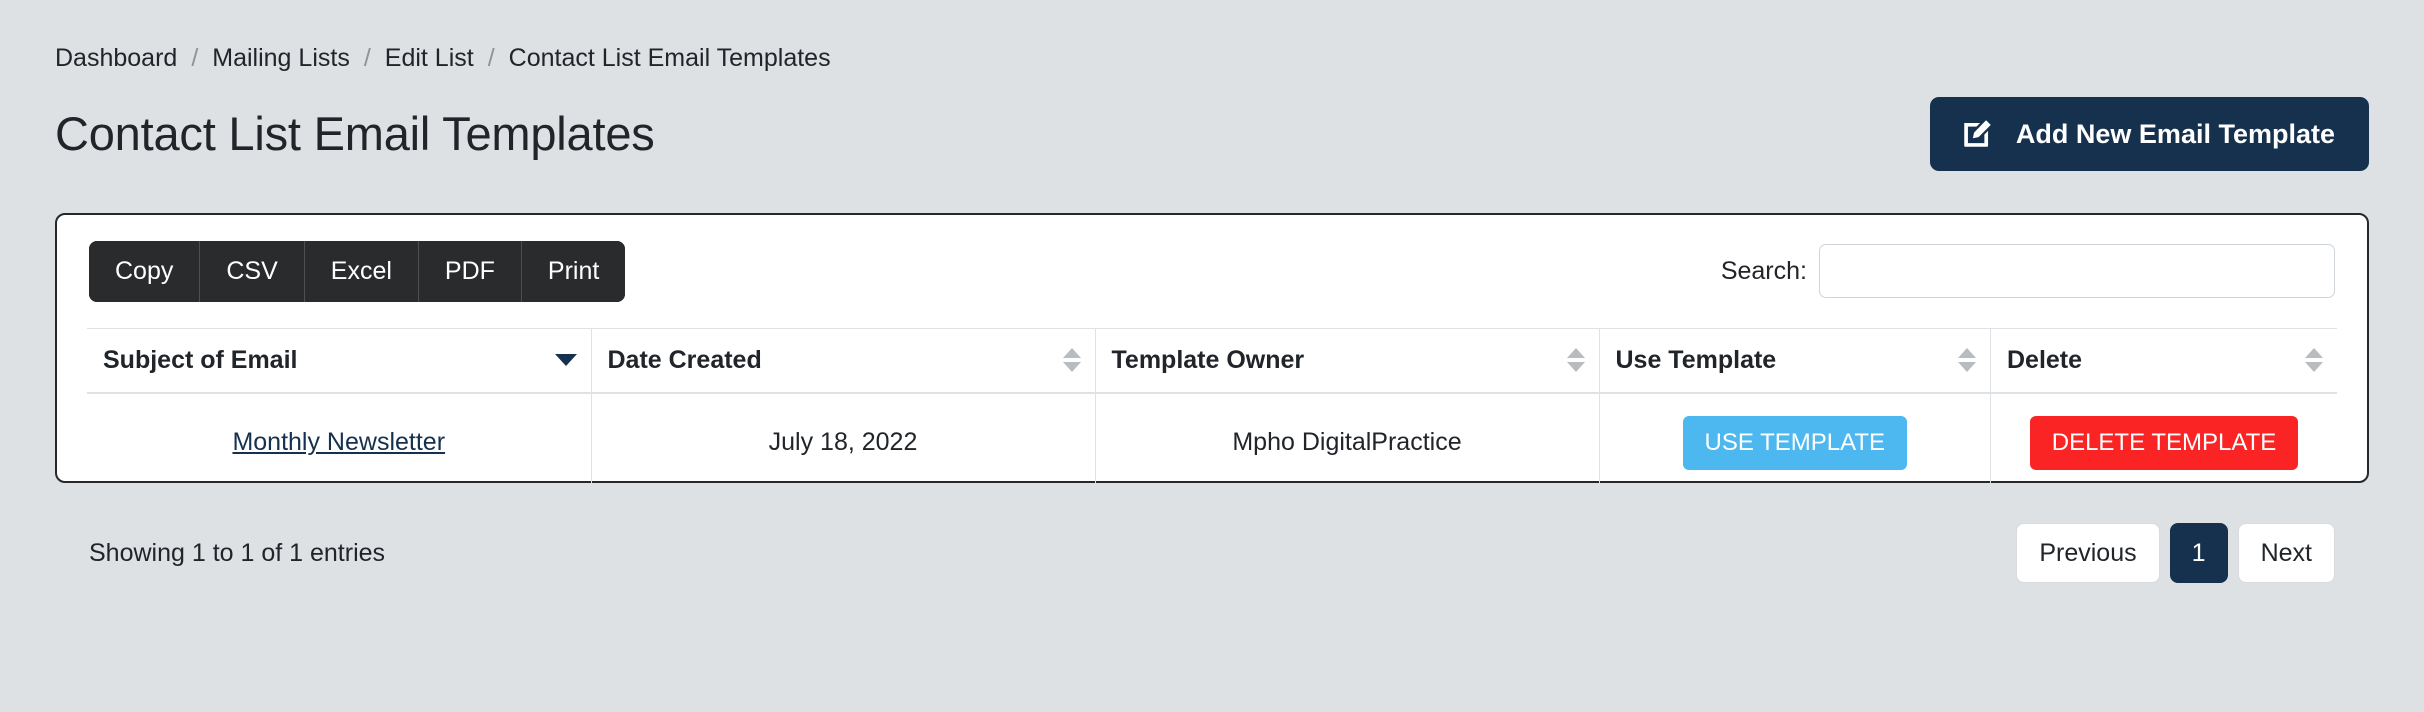 This screenshot has width=2424, height=712. What do you see at coordinates (669, 58) in the screenshot?
I see `breadcrumb-item-current: Contact List Email Templates` at bounding box center [669, 58].